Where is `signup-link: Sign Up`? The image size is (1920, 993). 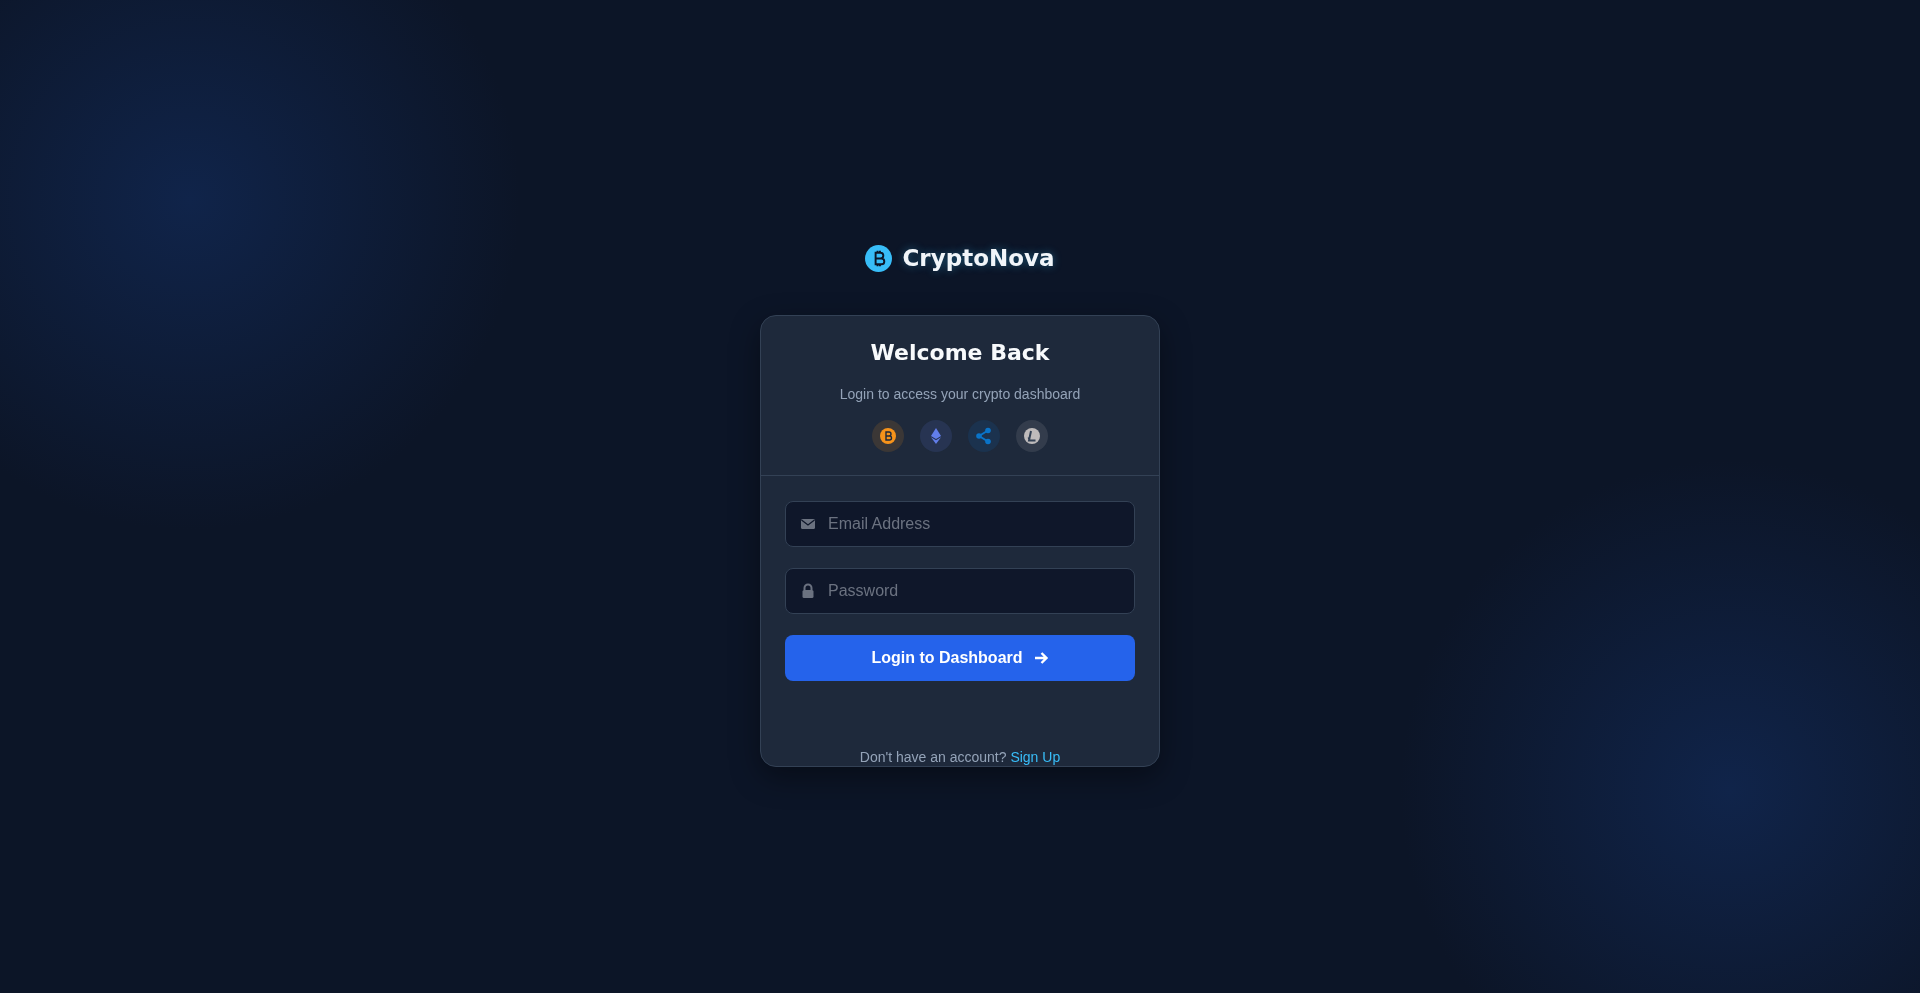
signup-link: Sign Up is located at coordinates (1035, 757).